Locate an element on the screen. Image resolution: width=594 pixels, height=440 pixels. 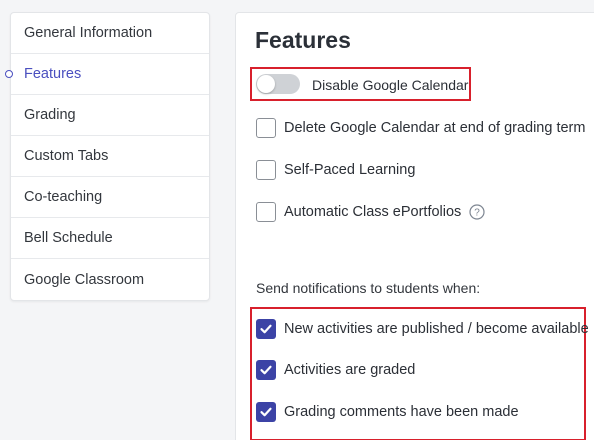
disable-google-calendar-toggle is located at coordinates (278, 84).